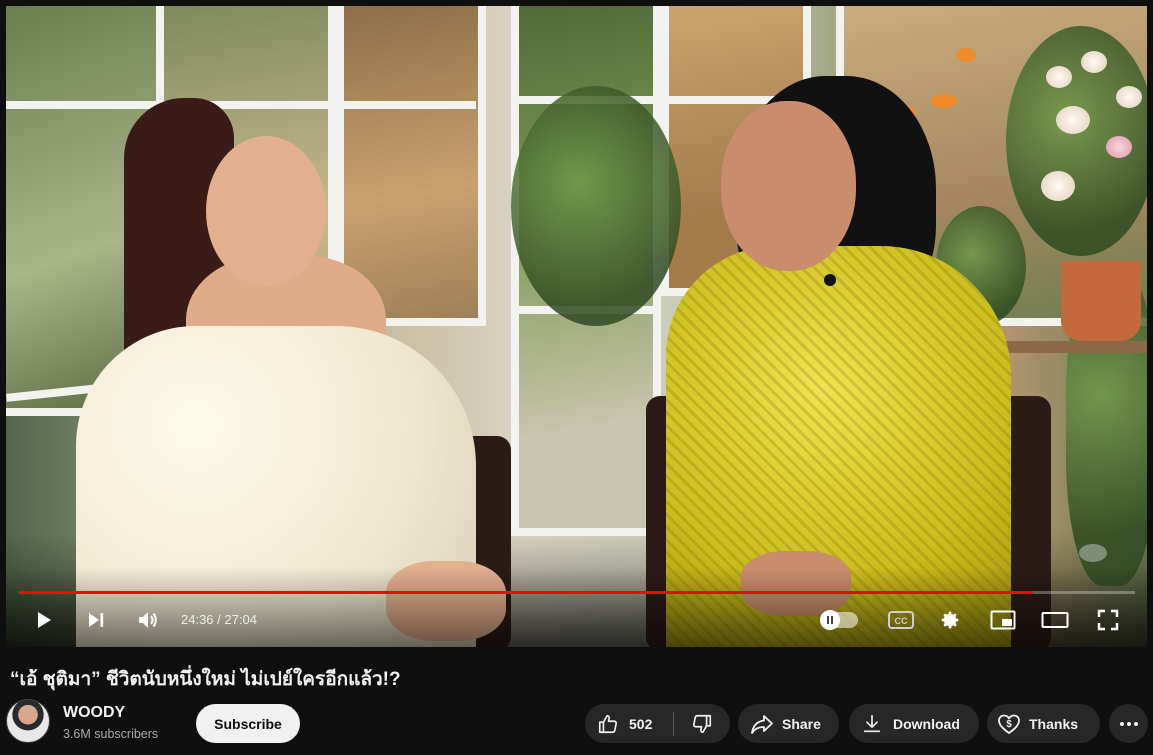 The image size is (1153, 755). I want to click on cc-icon: CC, so click(901, 620).